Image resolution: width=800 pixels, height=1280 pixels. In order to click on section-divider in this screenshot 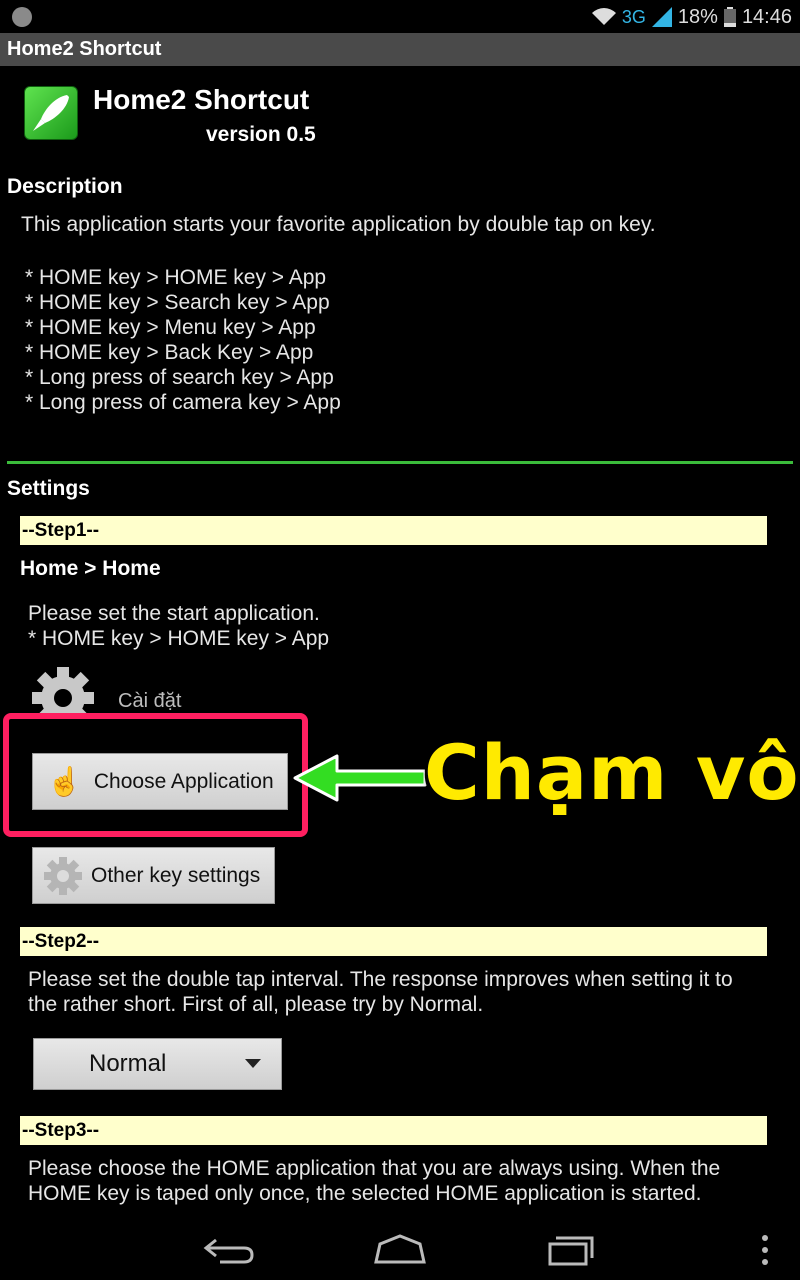, I will do `click(400, 462)`.